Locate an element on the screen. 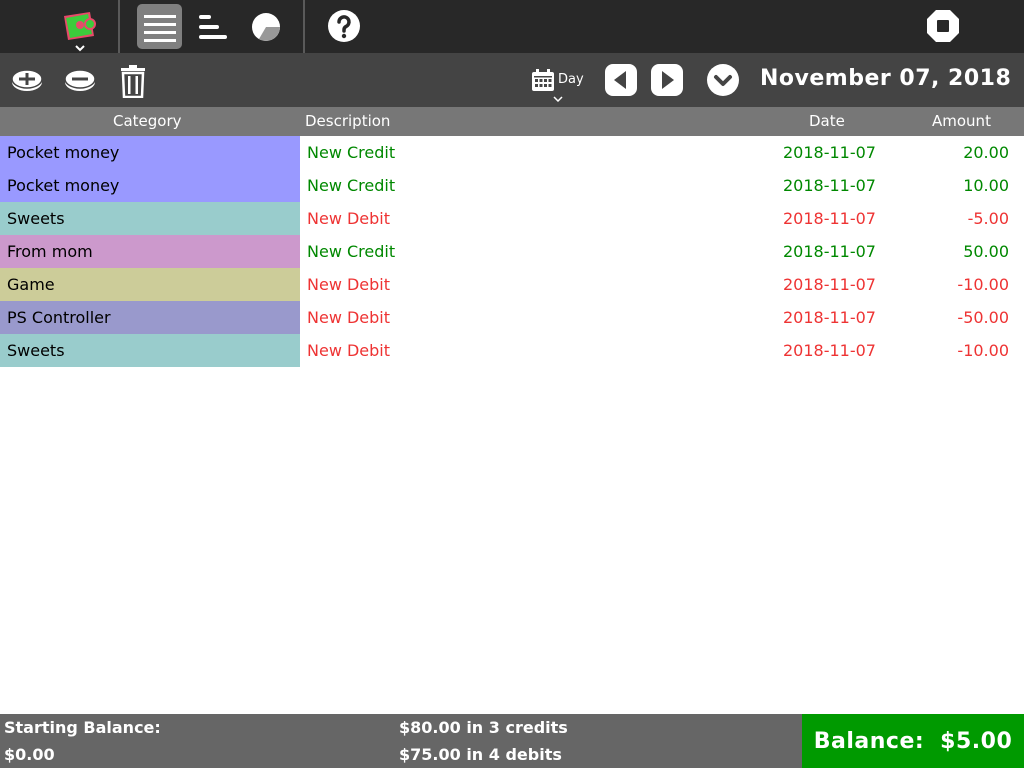 This screenshot has height=768, width=1024. table-row: From mom New Credit 2018-11-07 50.00 is located at coordinates (512, 251).